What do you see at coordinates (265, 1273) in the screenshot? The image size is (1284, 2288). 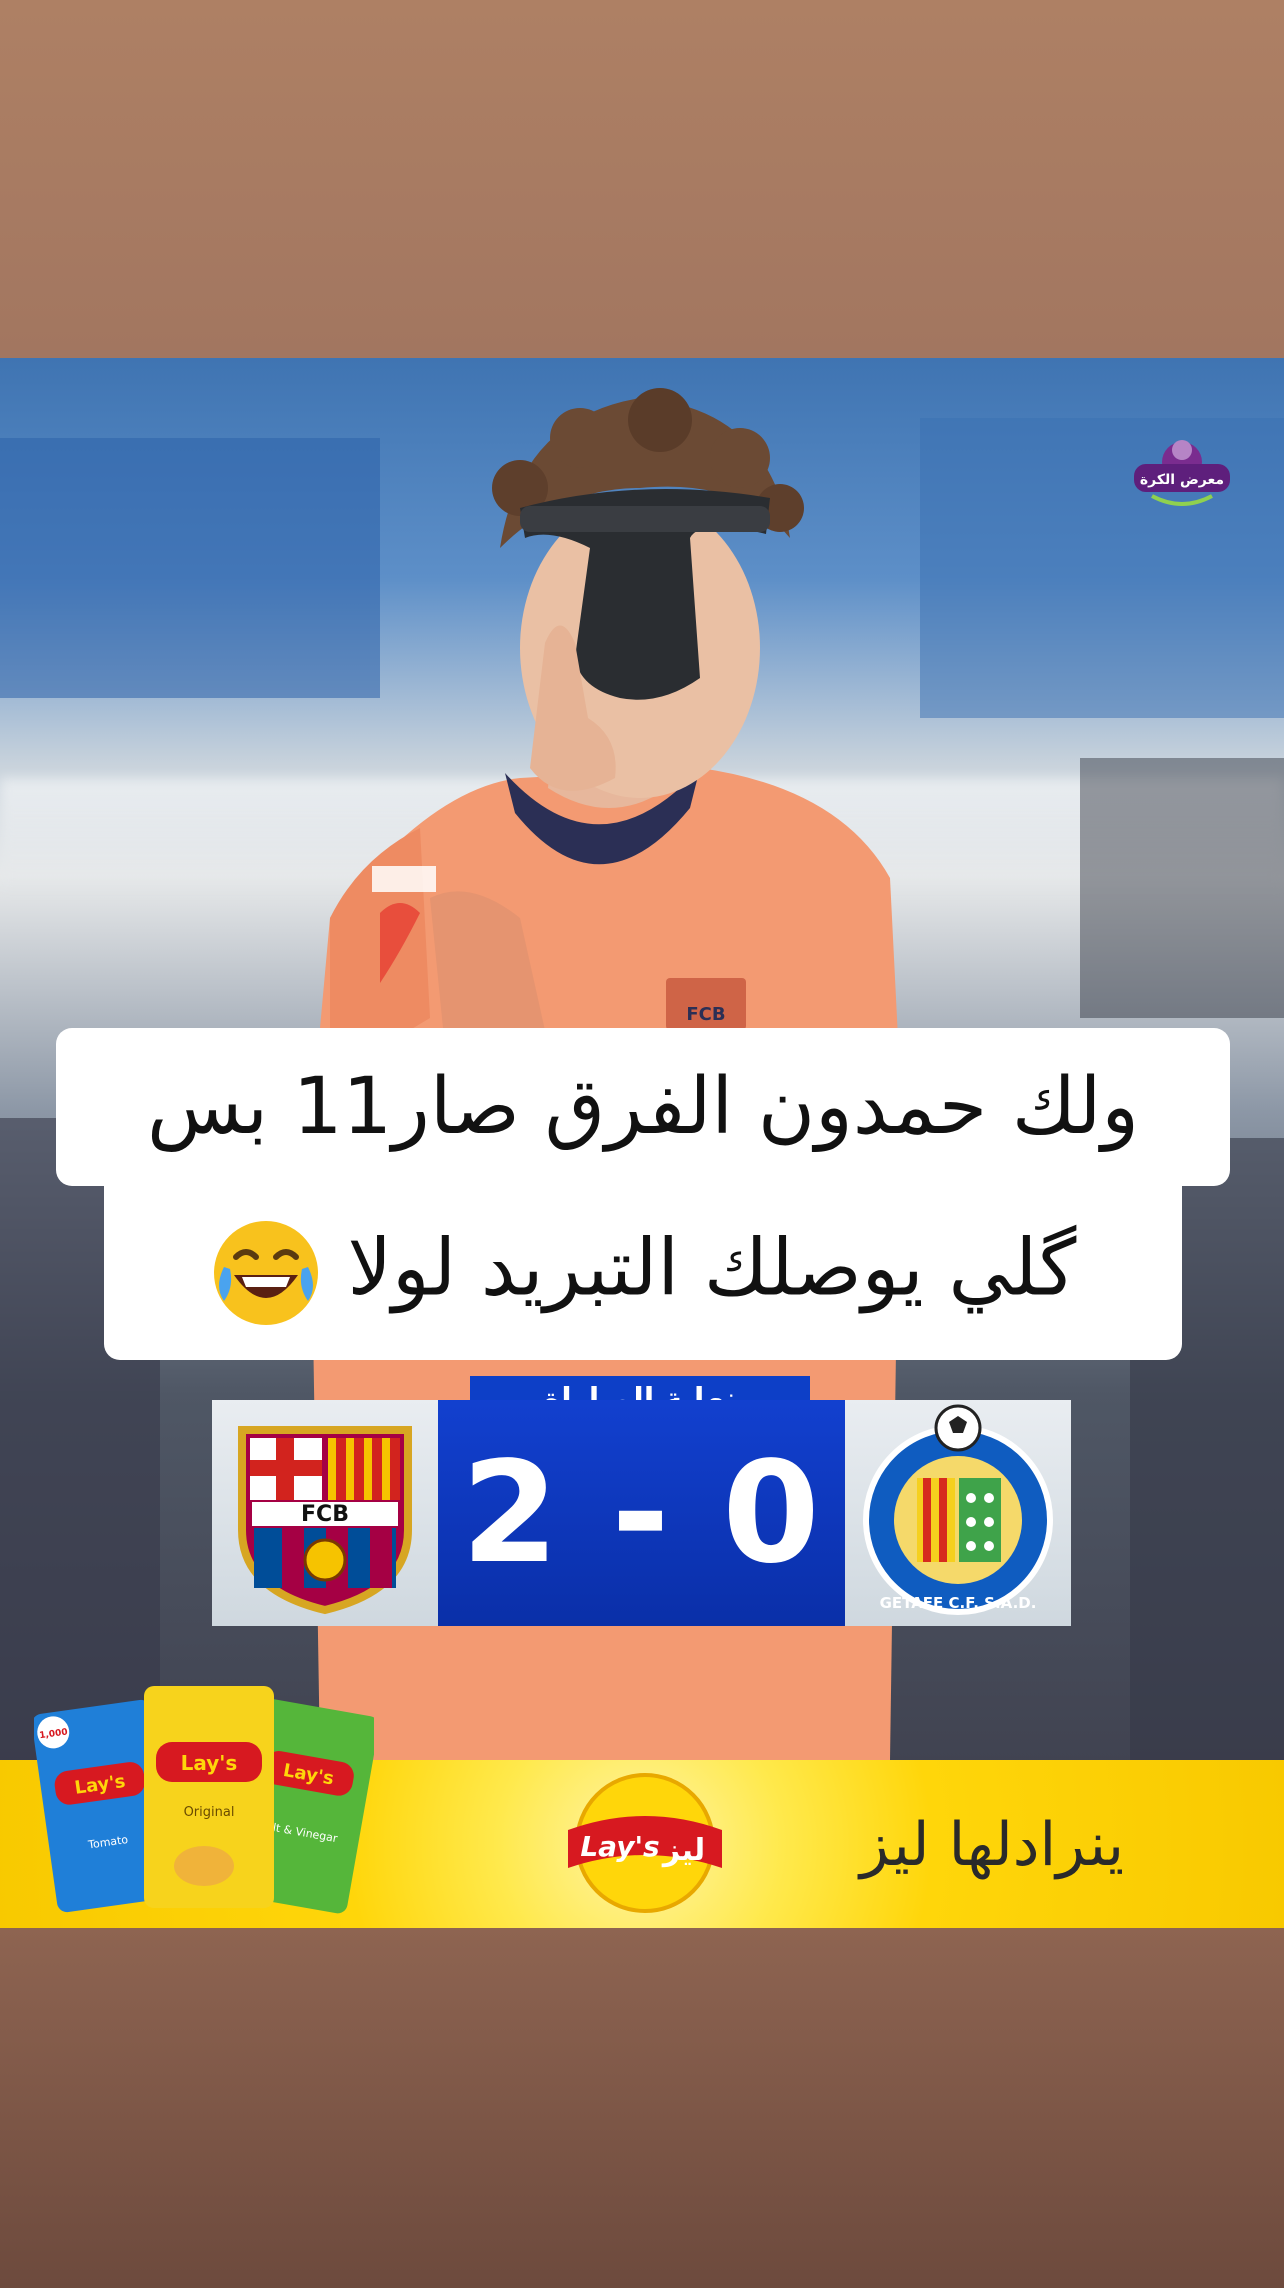 I see `laughing-emoji-icon` at bounding box center [265, 1273].